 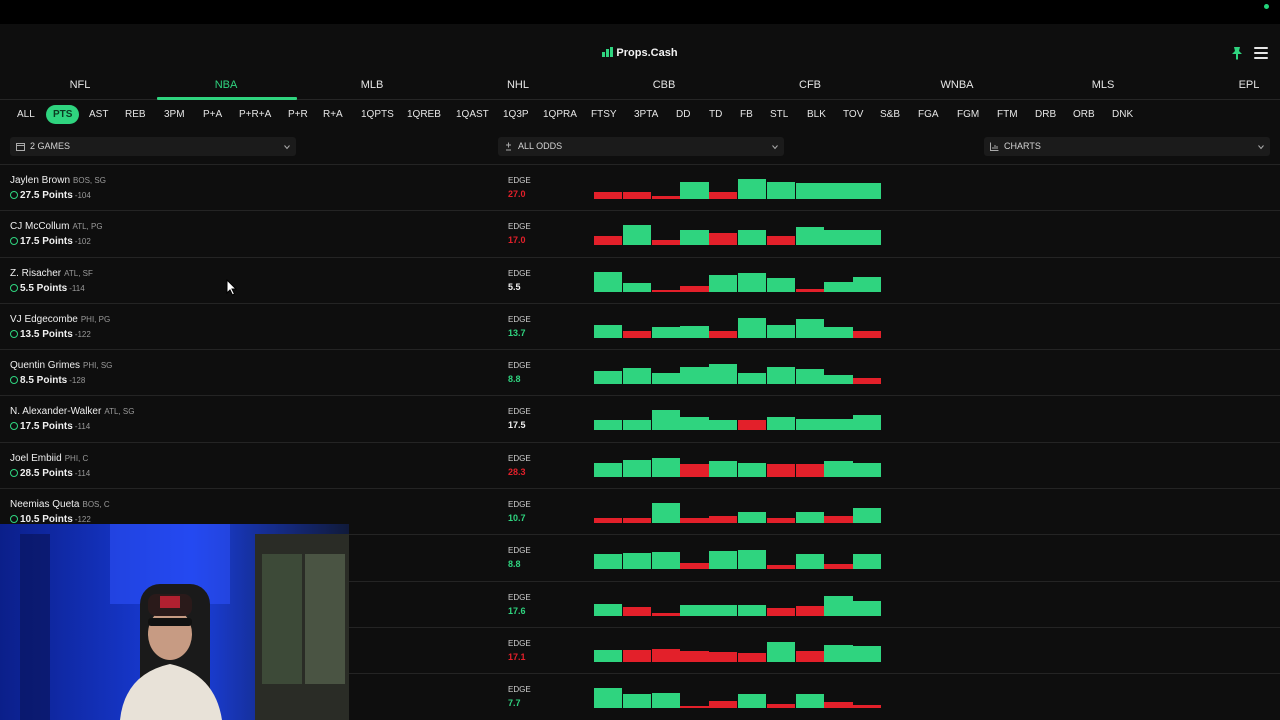 What do you see at coordinates (779, 114) in the screenshot?
I see `stat-chip-stl: STL` at bounding box center [779, 114].